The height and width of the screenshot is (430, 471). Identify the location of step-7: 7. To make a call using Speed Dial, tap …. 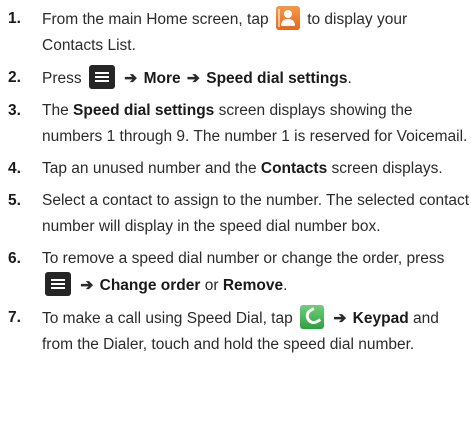
(235, 331).